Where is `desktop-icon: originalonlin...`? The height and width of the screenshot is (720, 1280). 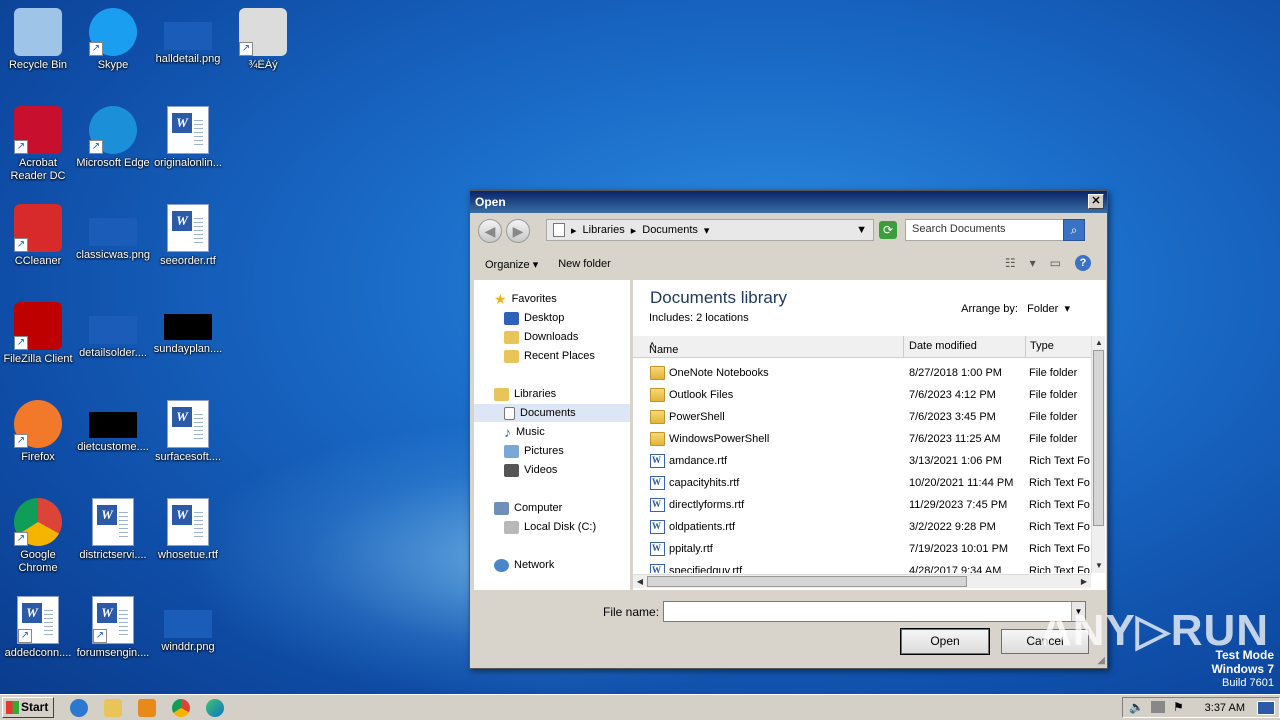
desktop-icon: originalonlin... is located at coordinates (188, 138).